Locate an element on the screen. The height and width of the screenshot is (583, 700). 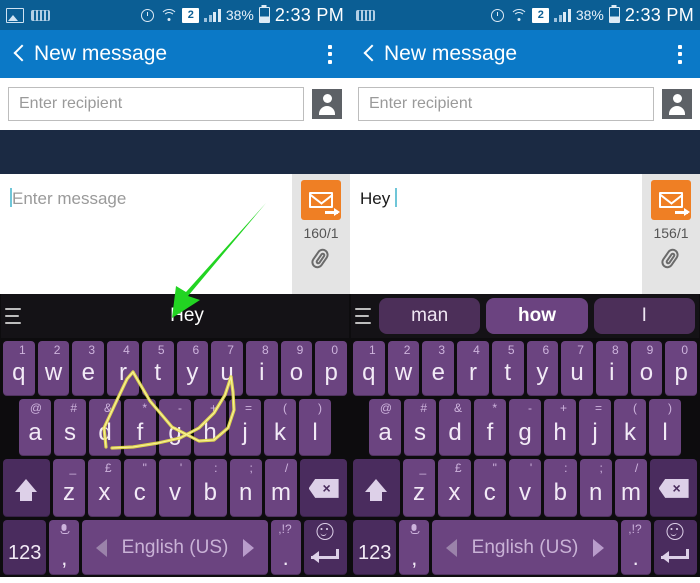
suggestion-word: Hey is located at coordinates (187, 316).